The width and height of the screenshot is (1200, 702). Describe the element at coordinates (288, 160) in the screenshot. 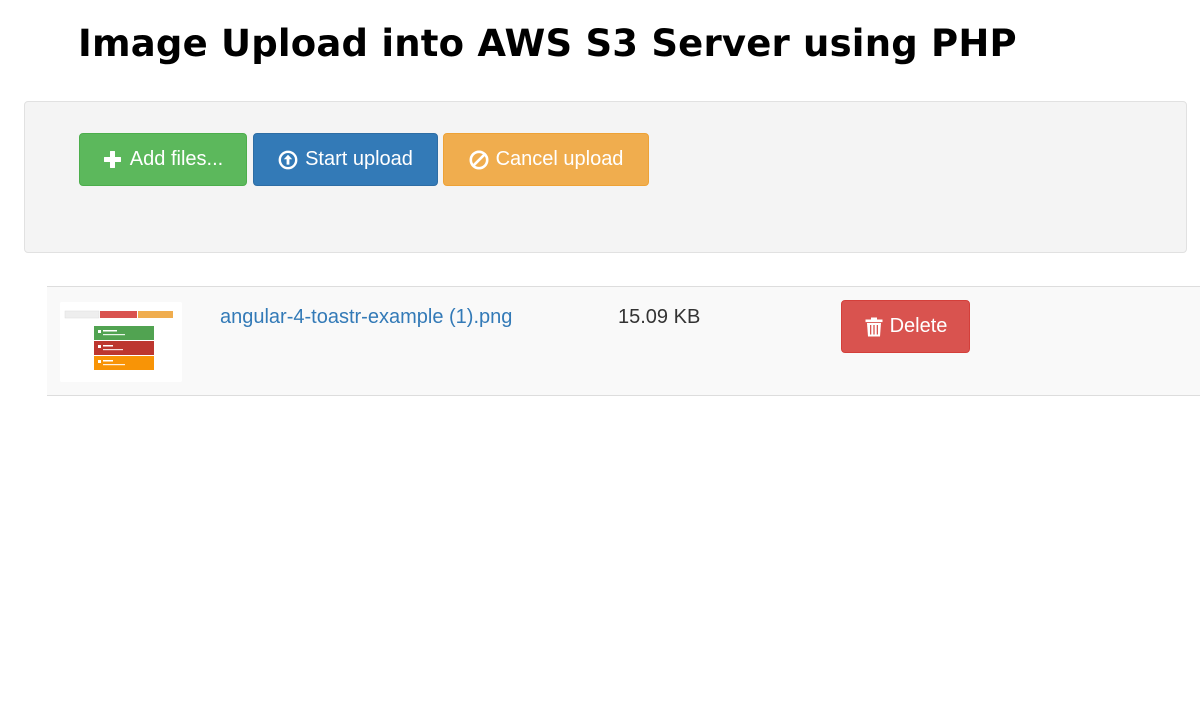

I see `circle-arrow-up-icon` at that location.